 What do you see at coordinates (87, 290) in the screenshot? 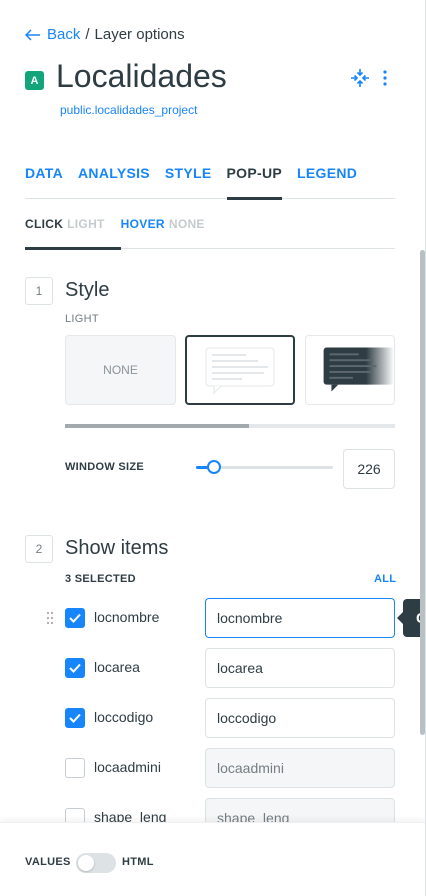
I see `section-title-style: Style` at bounding box center [87, 290].